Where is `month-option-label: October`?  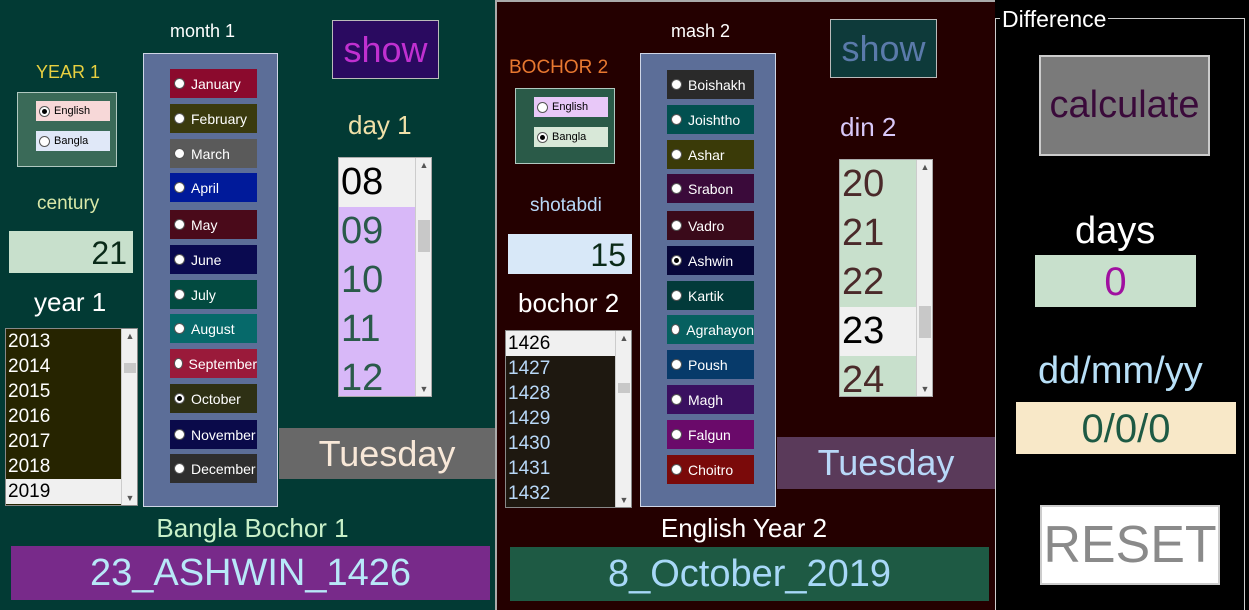
month-option-label: October is located at coordinates (216, 398).